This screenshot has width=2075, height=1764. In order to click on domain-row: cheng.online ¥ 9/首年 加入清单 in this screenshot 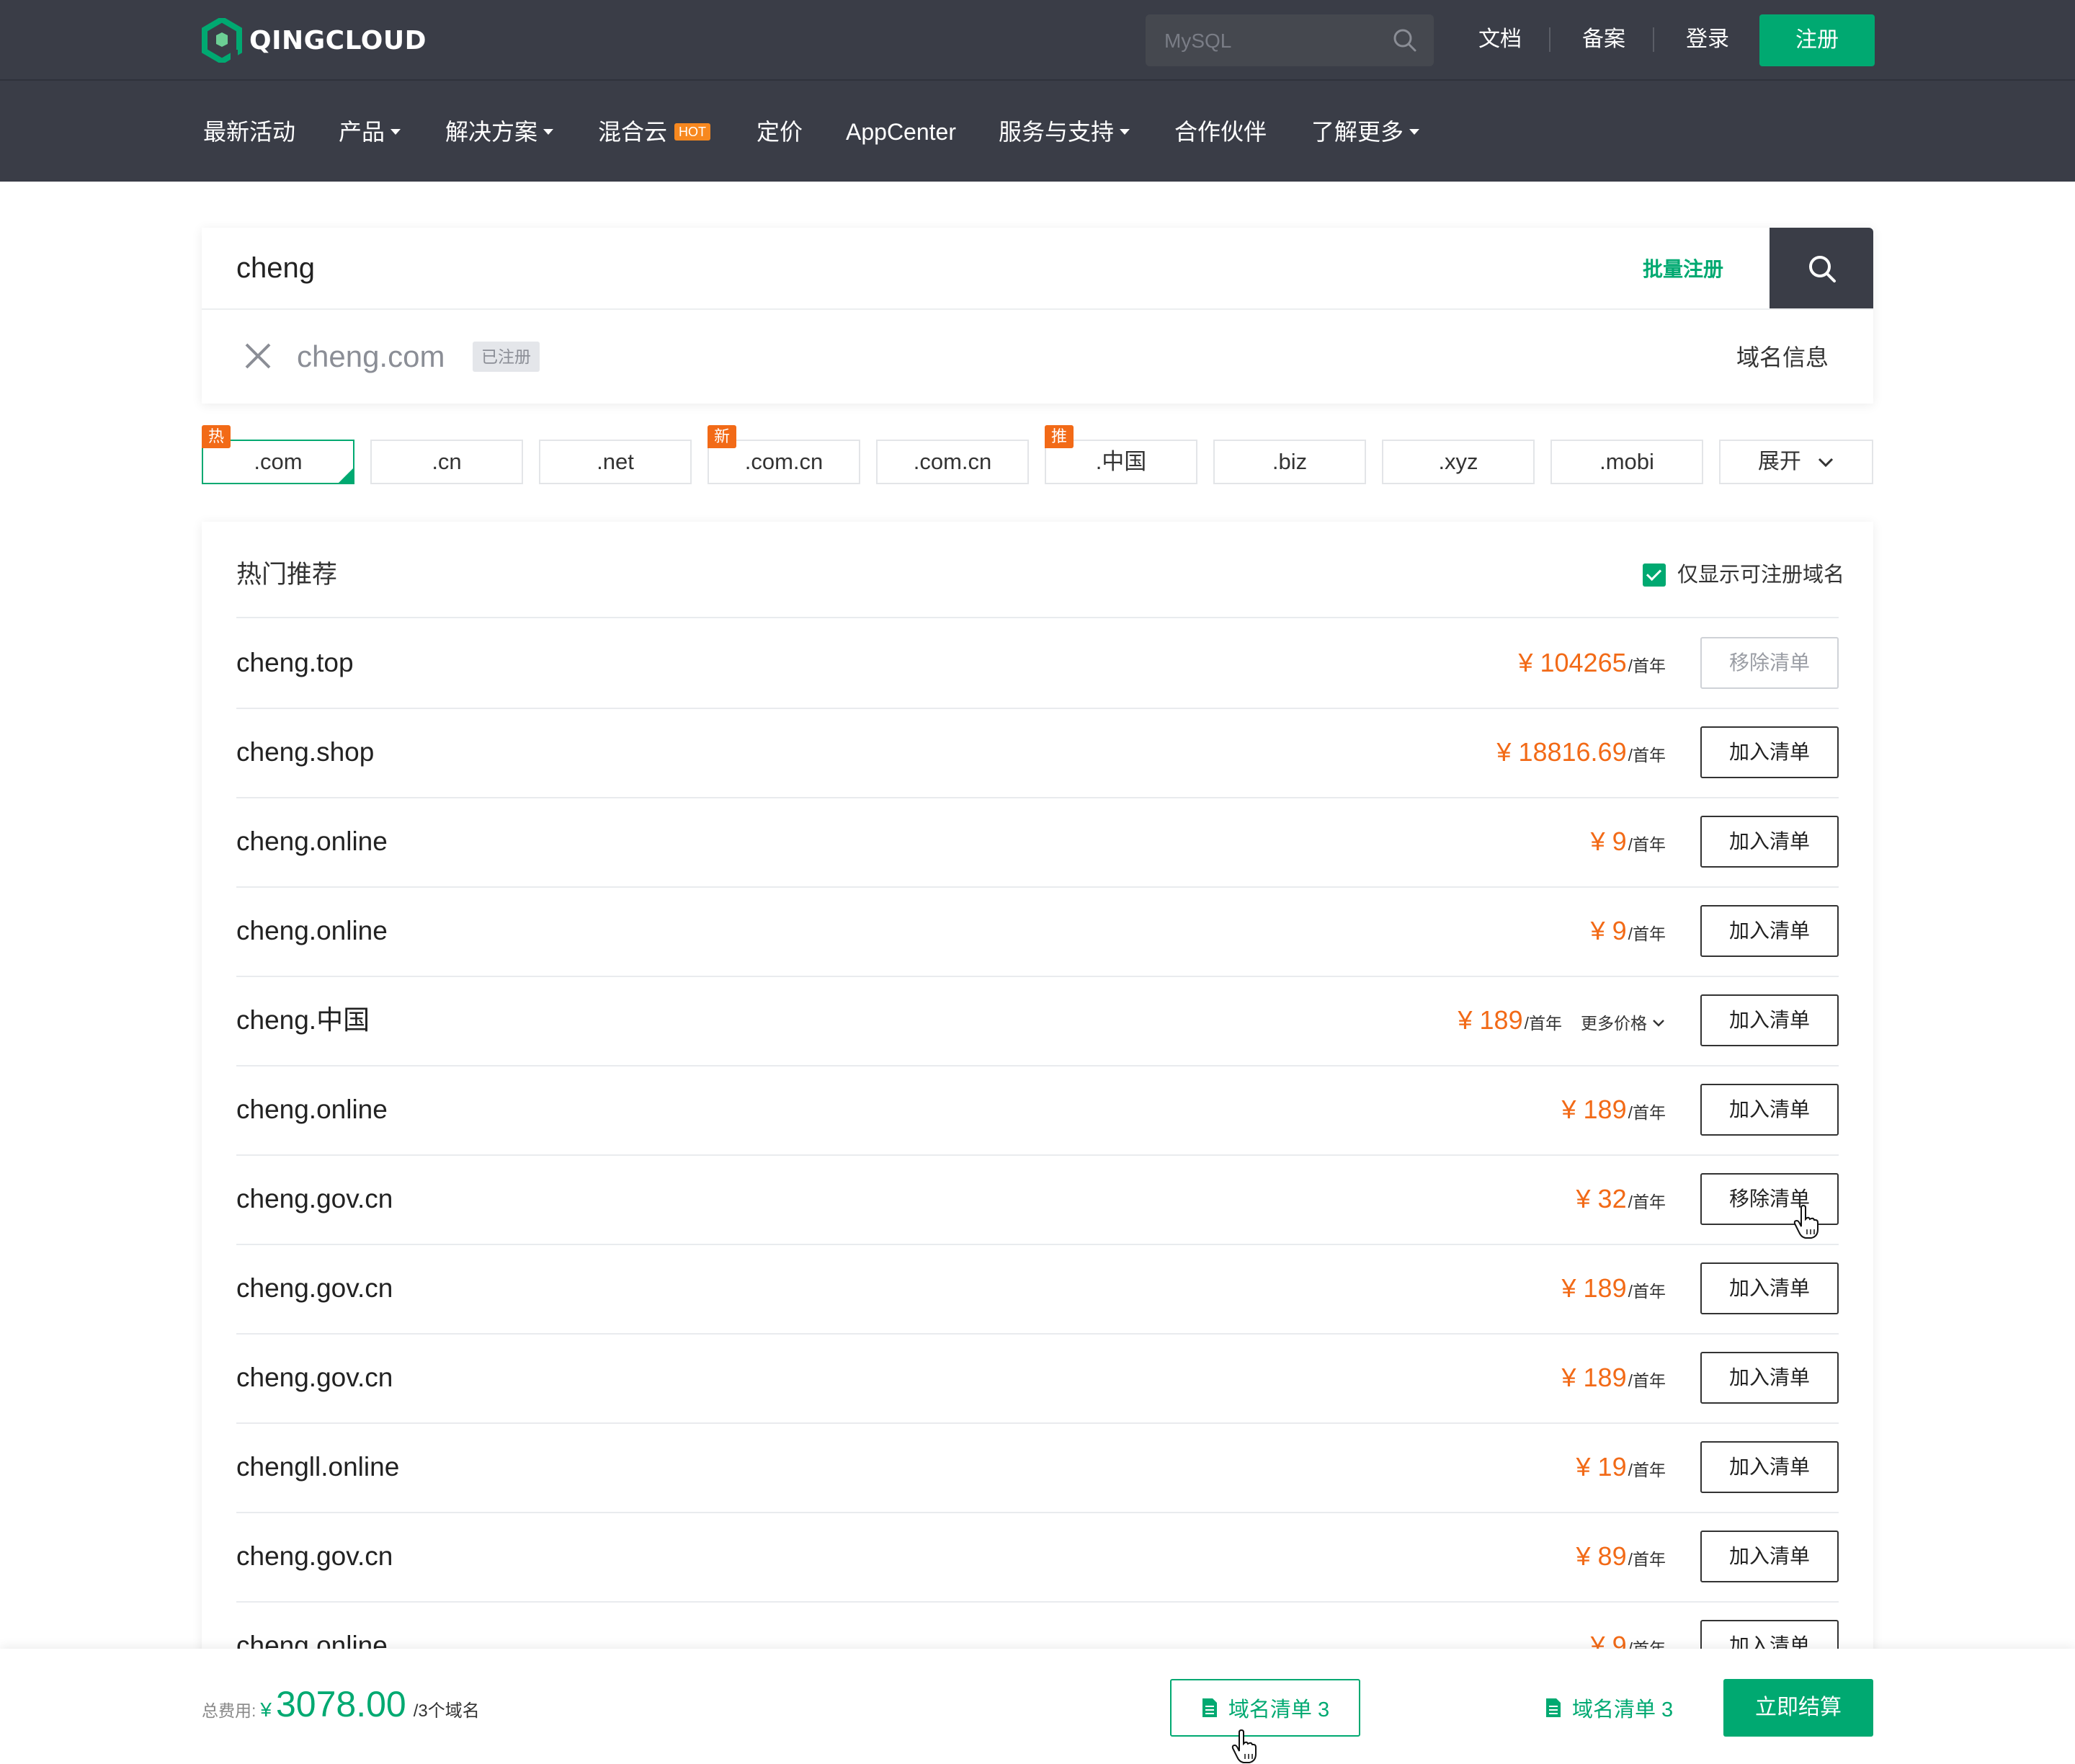, I will do `click(1037, 931)`.